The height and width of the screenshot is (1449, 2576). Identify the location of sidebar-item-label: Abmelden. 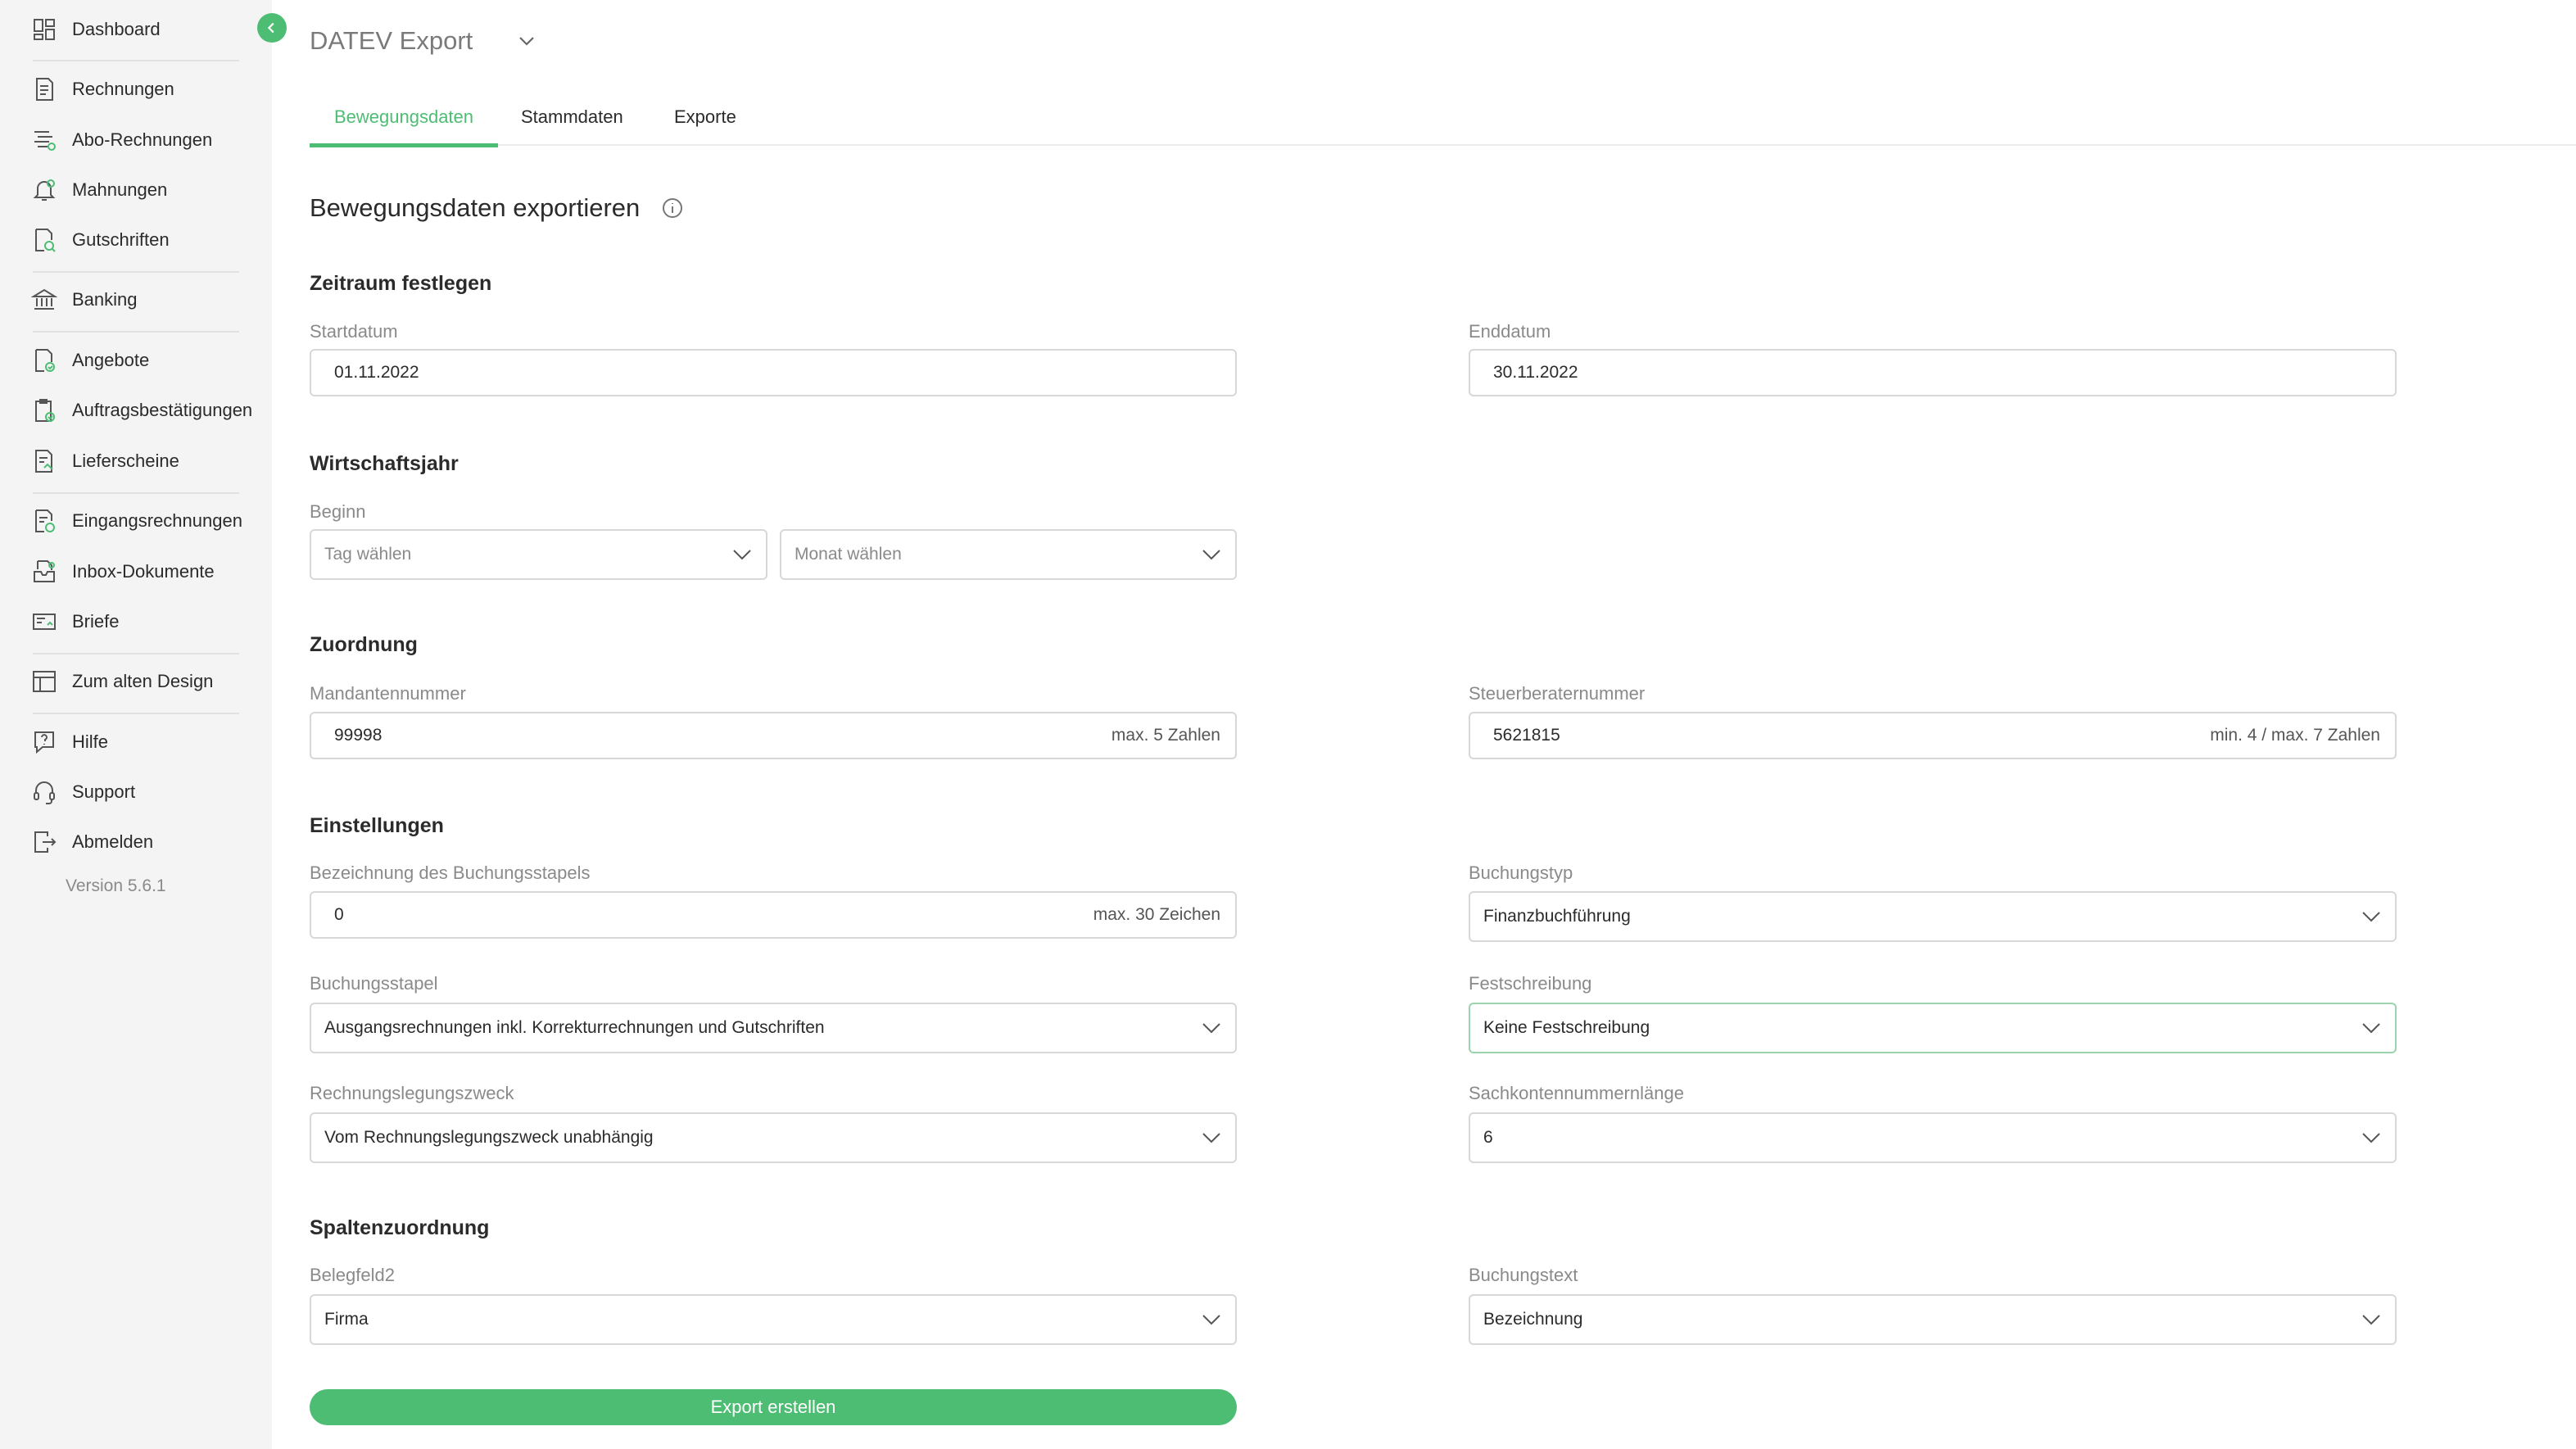
(113, 841).